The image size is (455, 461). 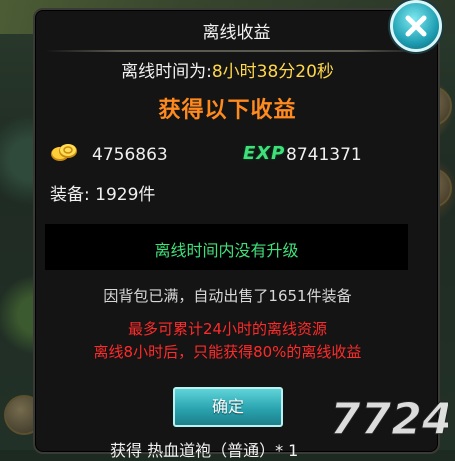 I want to click on rewards-heading: 获得以下收益, so click(x=227, y=110).